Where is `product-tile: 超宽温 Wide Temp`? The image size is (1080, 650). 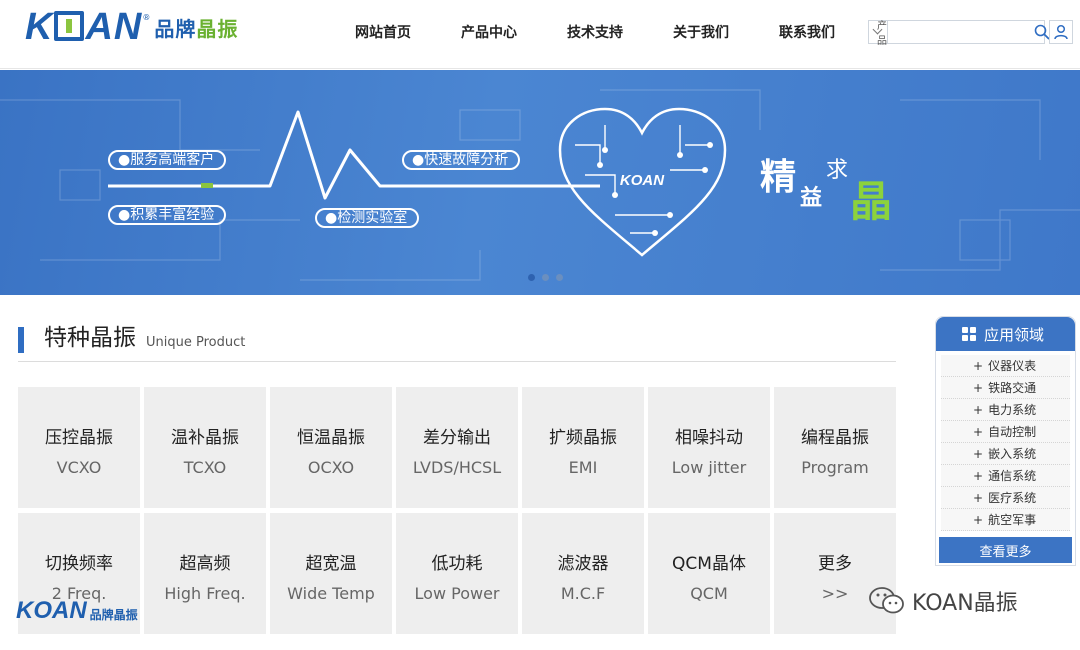
product-tile: 超宽温 Wide Temp is located at coordinates (331, 573).